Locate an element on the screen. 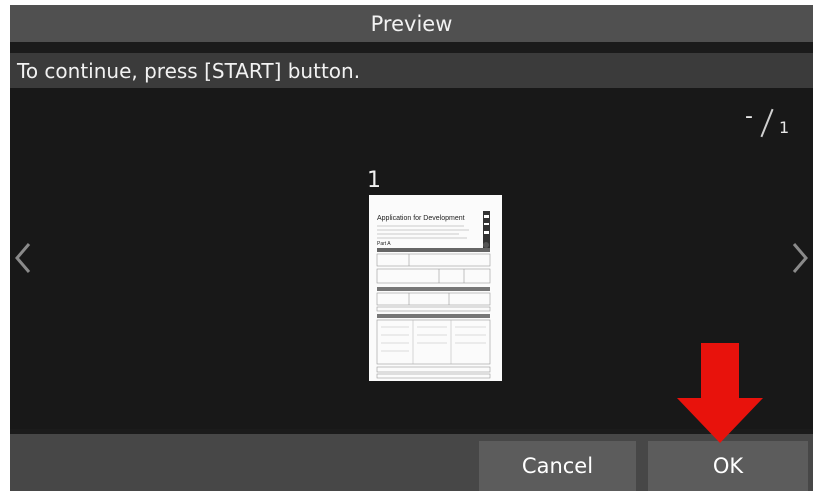  page-thumbnail: Application for Development Part A is located at coordinates (435, 288).